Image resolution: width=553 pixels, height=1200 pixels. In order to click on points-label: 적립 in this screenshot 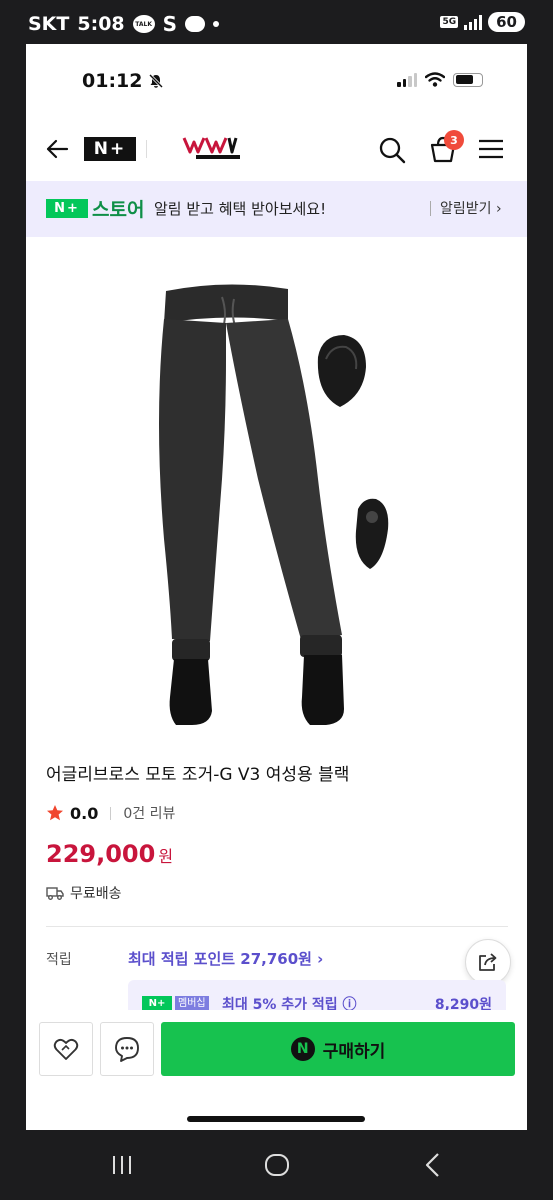, I will do `click(59, 960)`.